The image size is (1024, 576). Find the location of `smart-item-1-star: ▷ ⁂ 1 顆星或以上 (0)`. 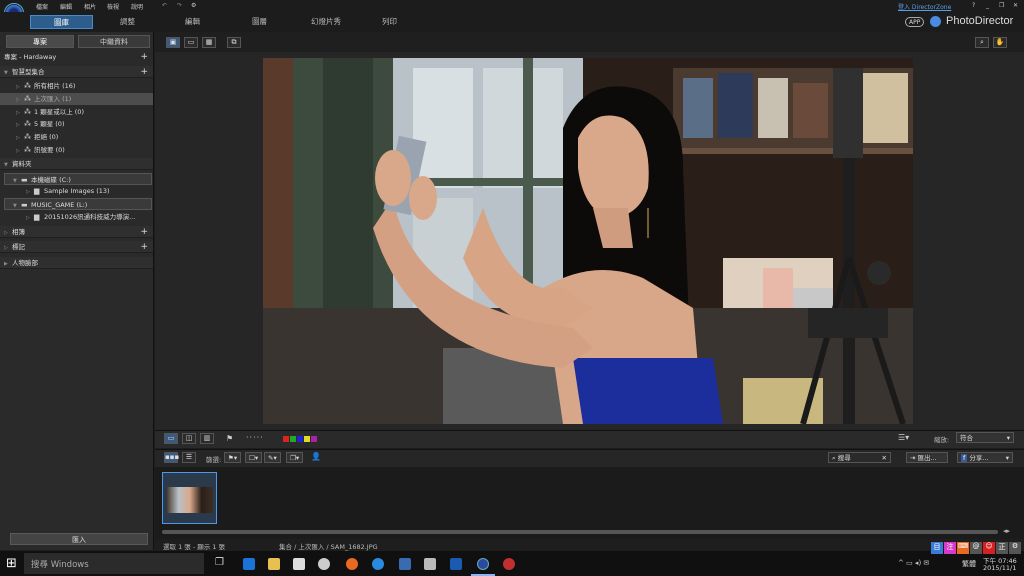

smart-item-1-star: ▷ ⁂ 1 顆星或以上 (0) is located at coordinates (76, 112).